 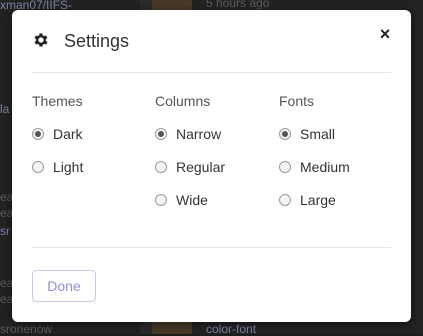 What do you see at coordinates (183, 101) in the screenshot?
I see `columns-label: Columns` at bounding box center [183, 101].